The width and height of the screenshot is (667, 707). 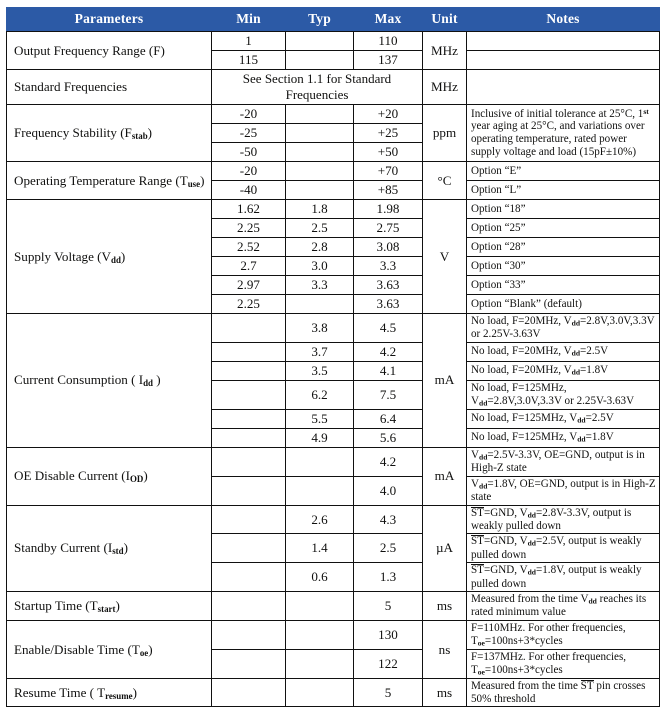 What do you see at coordinates (444, 87) in the screenshot?
I see `unit-cell: MHz` at bounding box center [444, 87].